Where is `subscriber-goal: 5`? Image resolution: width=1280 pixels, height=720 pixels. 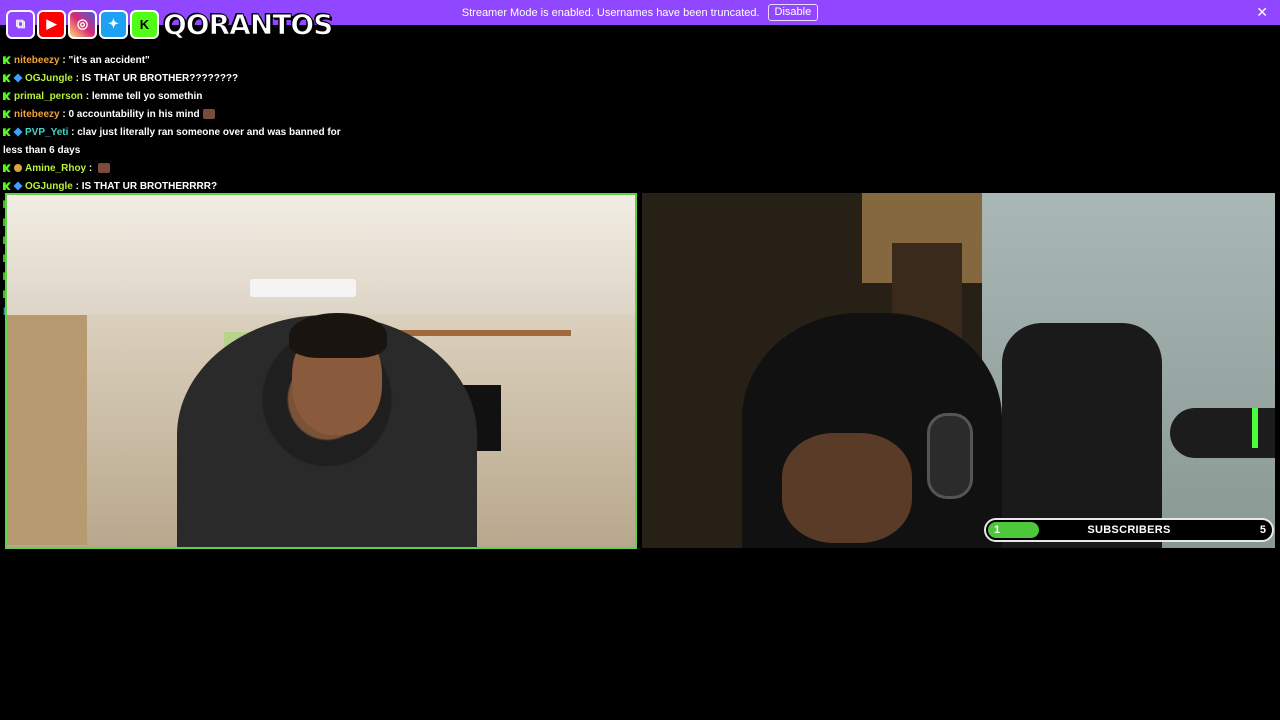 subscriber-goal: 5 is located at coordinates (1262, 530).